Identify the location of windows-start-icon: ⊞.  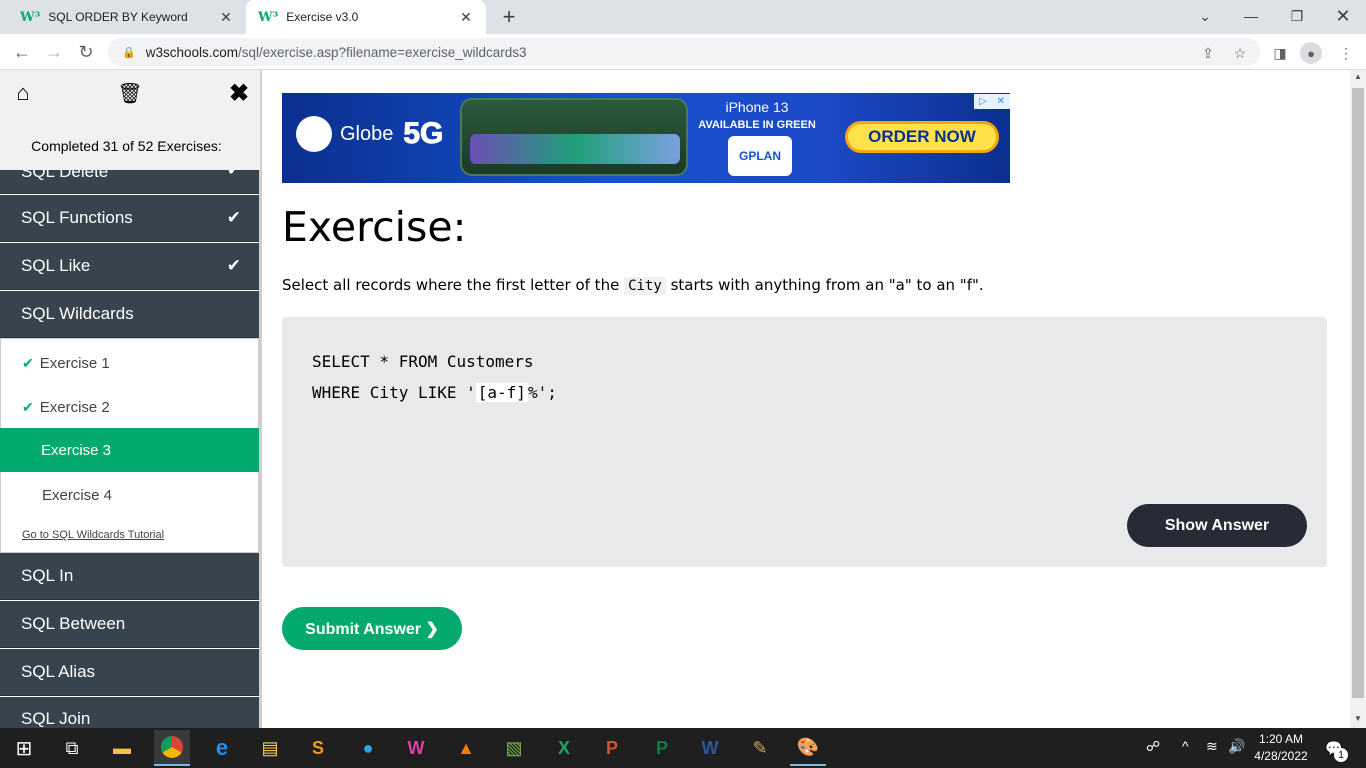
(24, 748).